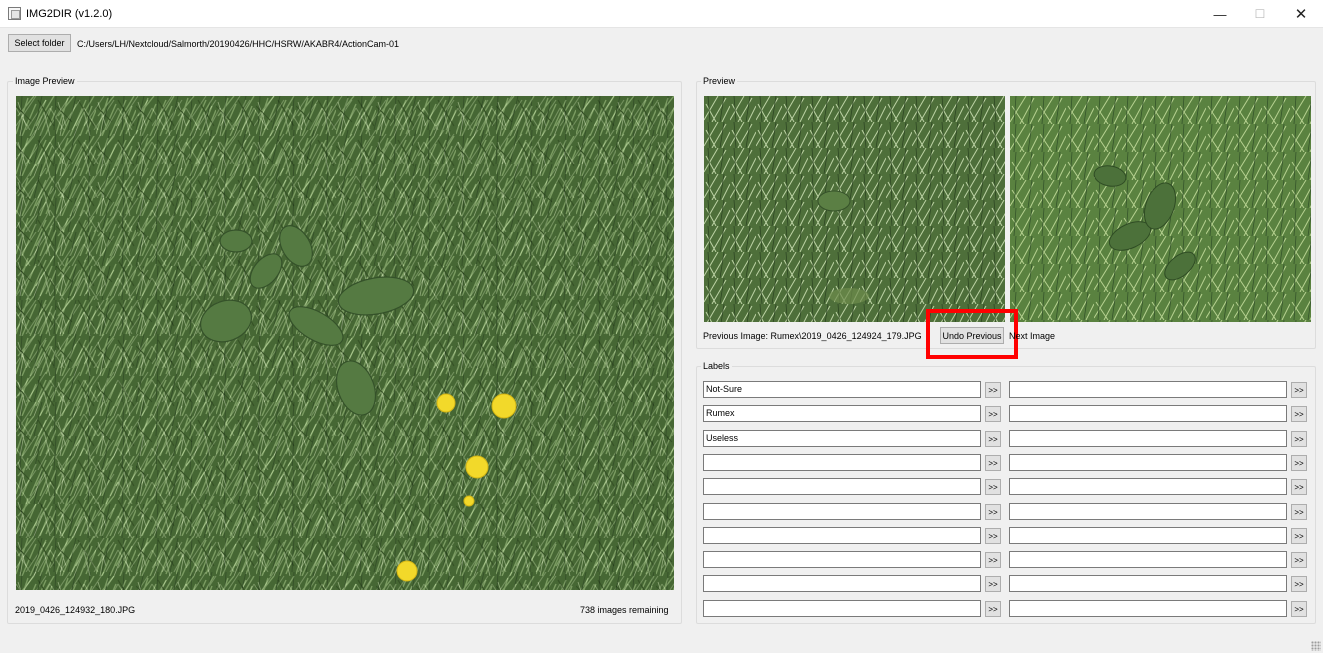 This screenshot has width=1323, height=653. Describe the element at coordinates (14, 13) in the screenshot. I see `app-icon` at that location.